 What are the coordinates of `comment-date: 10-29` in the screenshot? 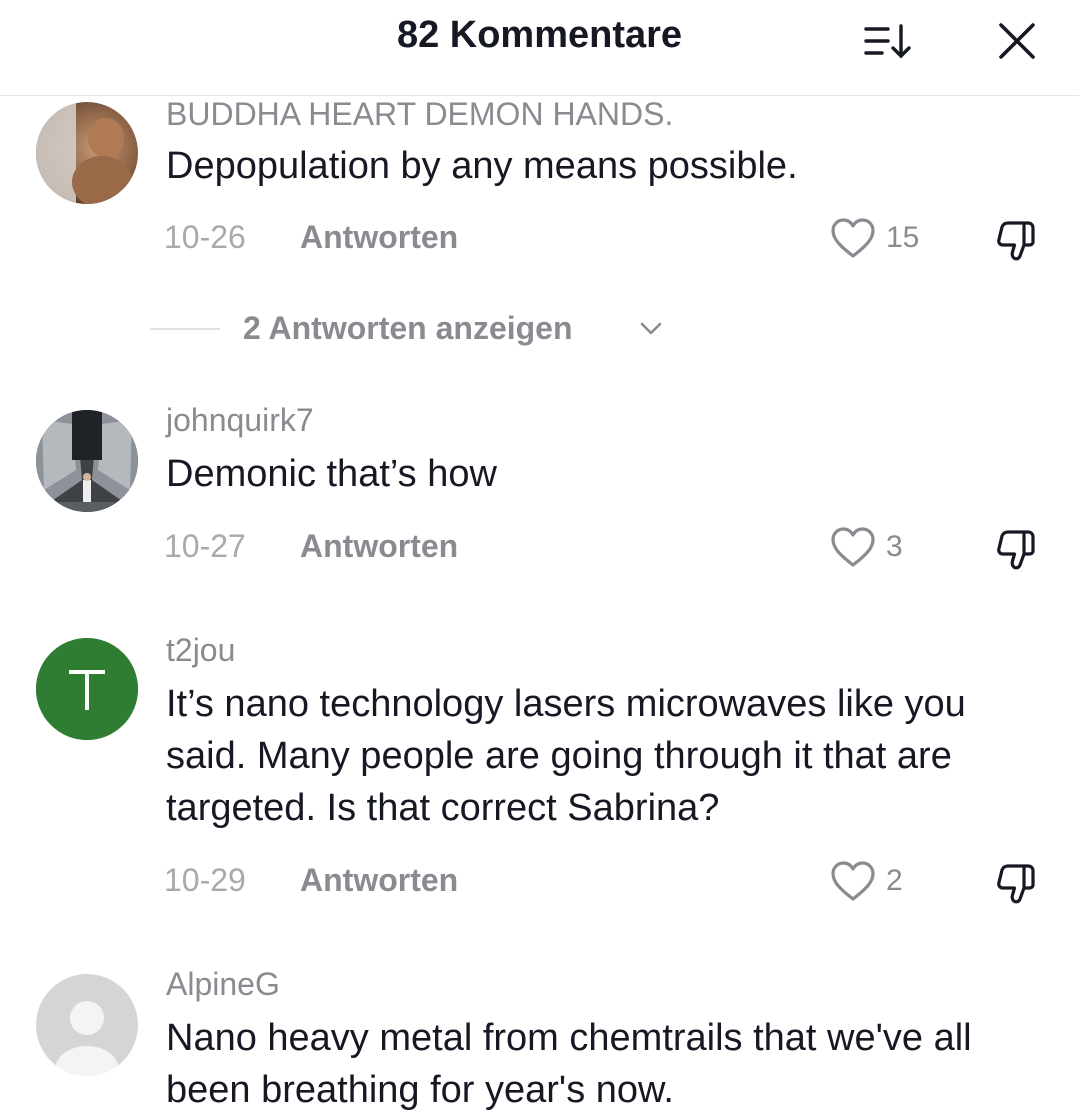 It's located at (205, 880).